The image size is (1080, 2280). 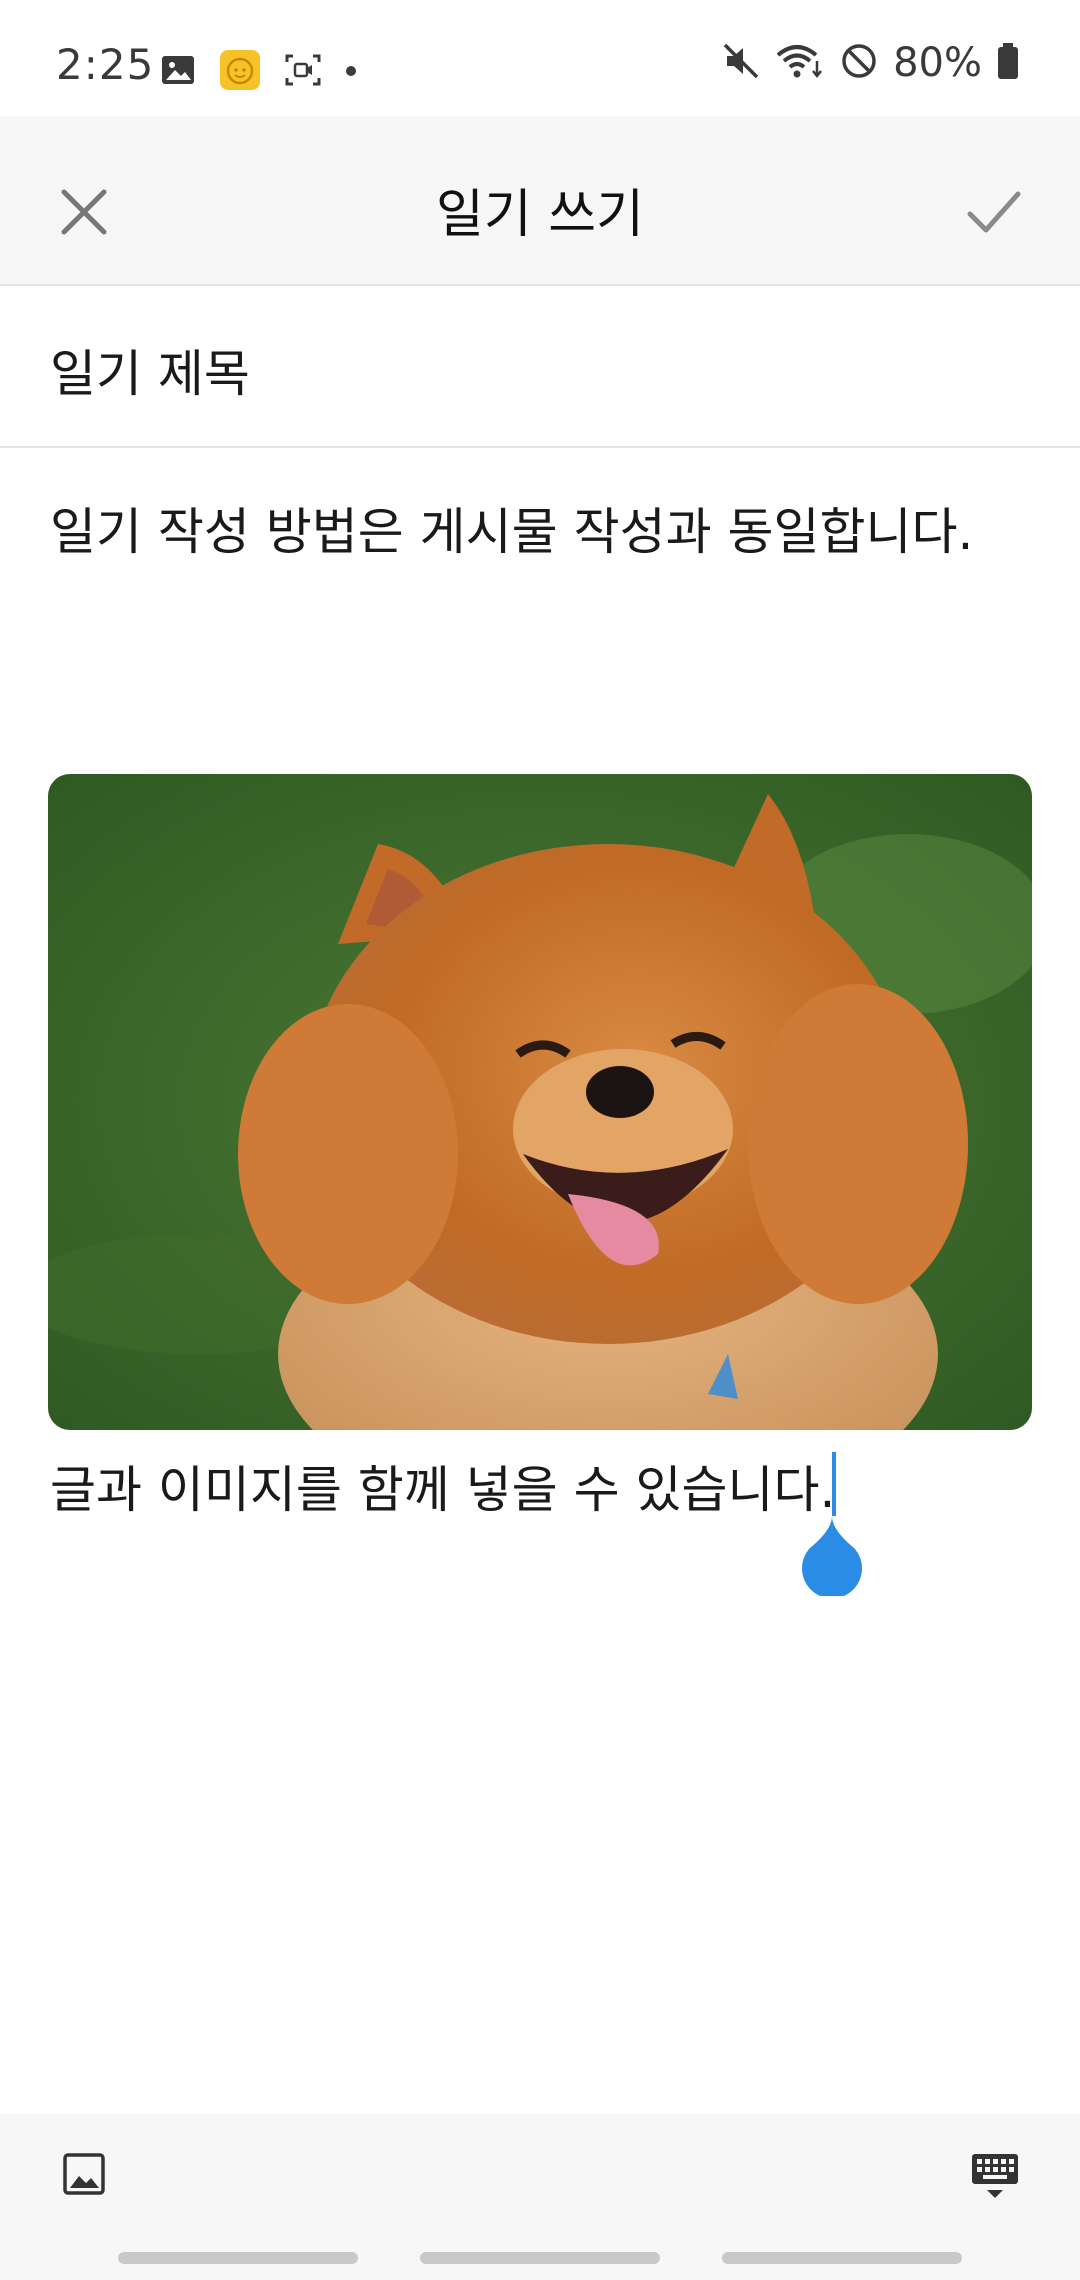 I want to click on gallery-icon, so click(x=178, y=72).